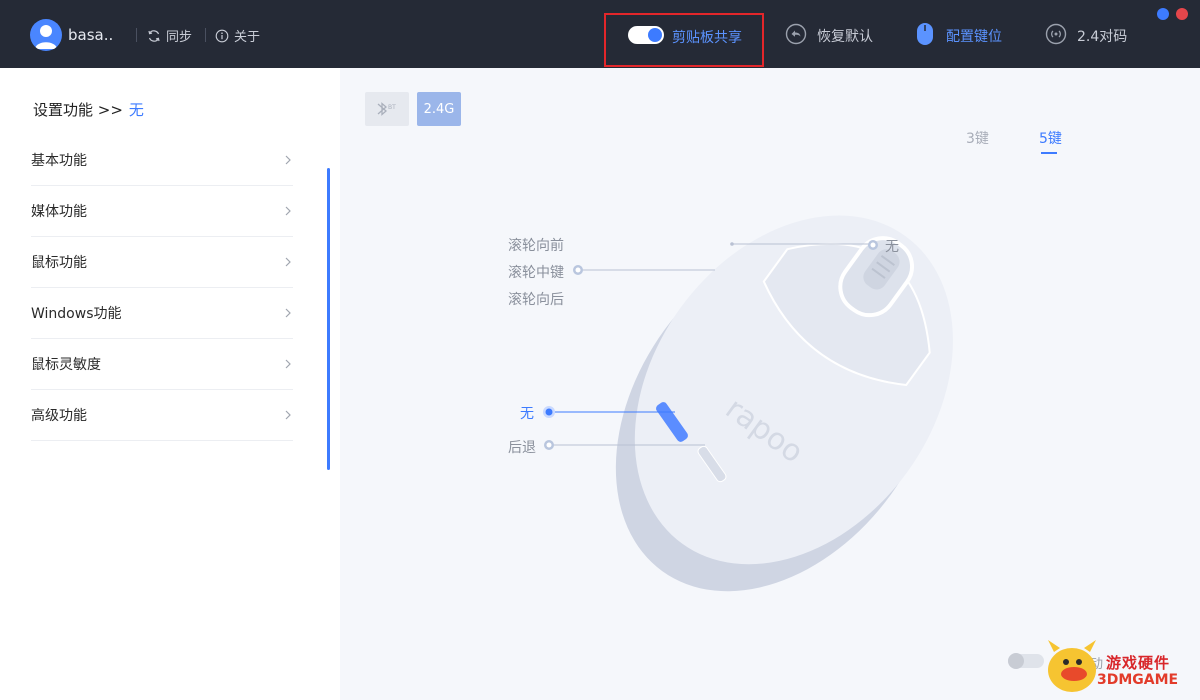 The width and height of the screenshot is (1200, 700). I want to click on wheel-middle-label: 滚轮中键, so click(536, 272).